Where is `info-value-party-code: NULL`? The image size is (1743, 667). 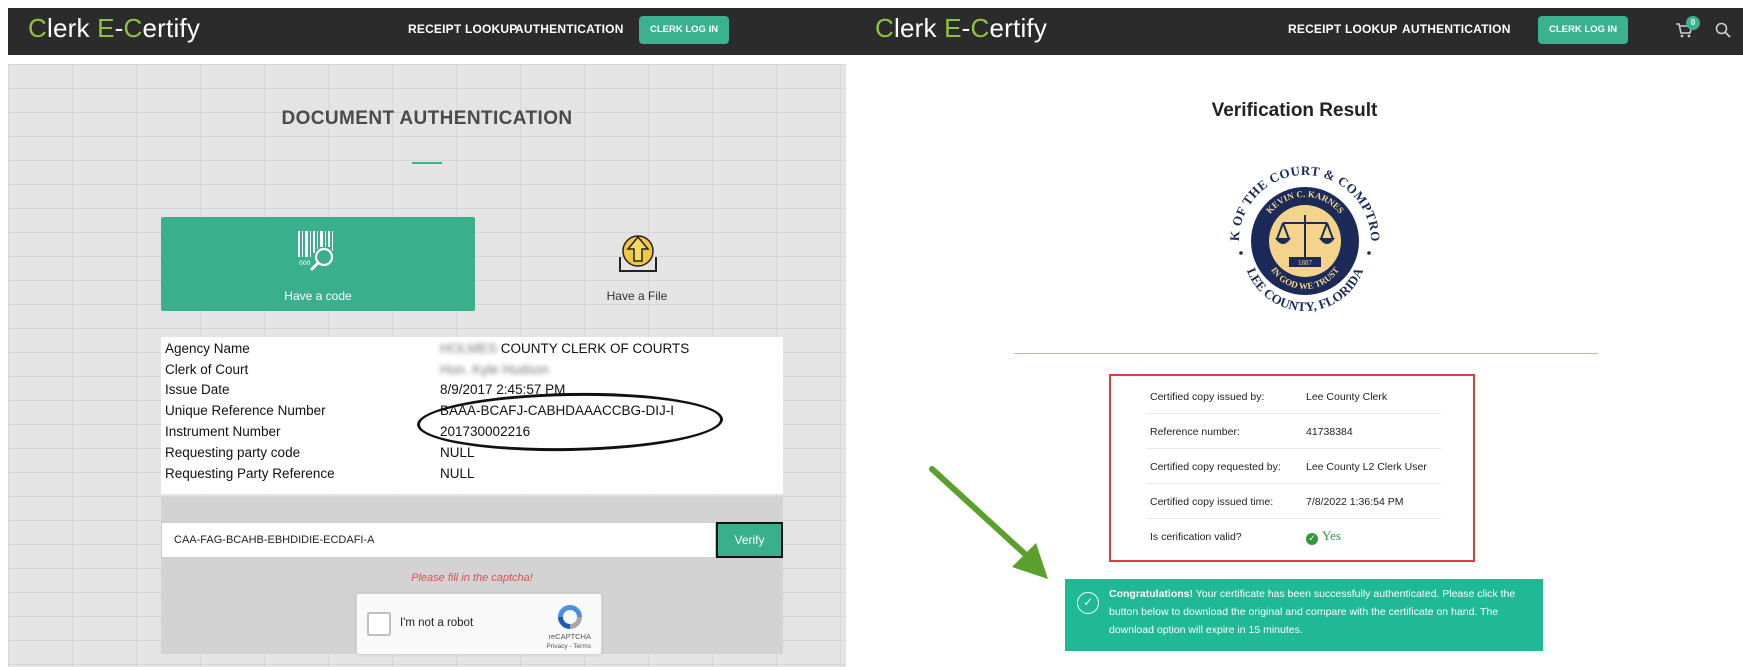
info-value-party-code: NULL is located at coordinates (457, 452).